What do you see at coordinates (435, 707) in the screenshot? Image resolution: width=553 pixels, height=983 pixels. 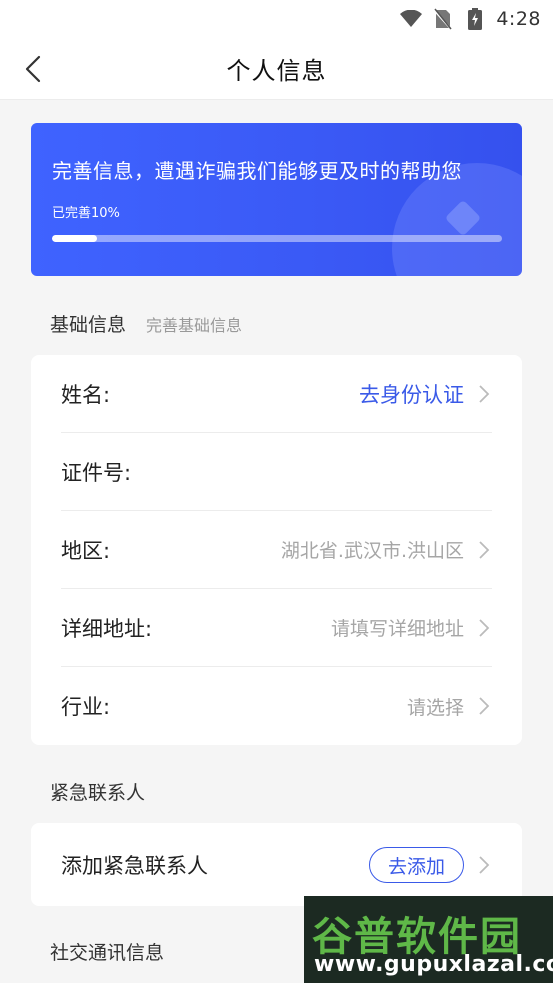 I see `row-value: 请选择` at bounding box center [435, 707].